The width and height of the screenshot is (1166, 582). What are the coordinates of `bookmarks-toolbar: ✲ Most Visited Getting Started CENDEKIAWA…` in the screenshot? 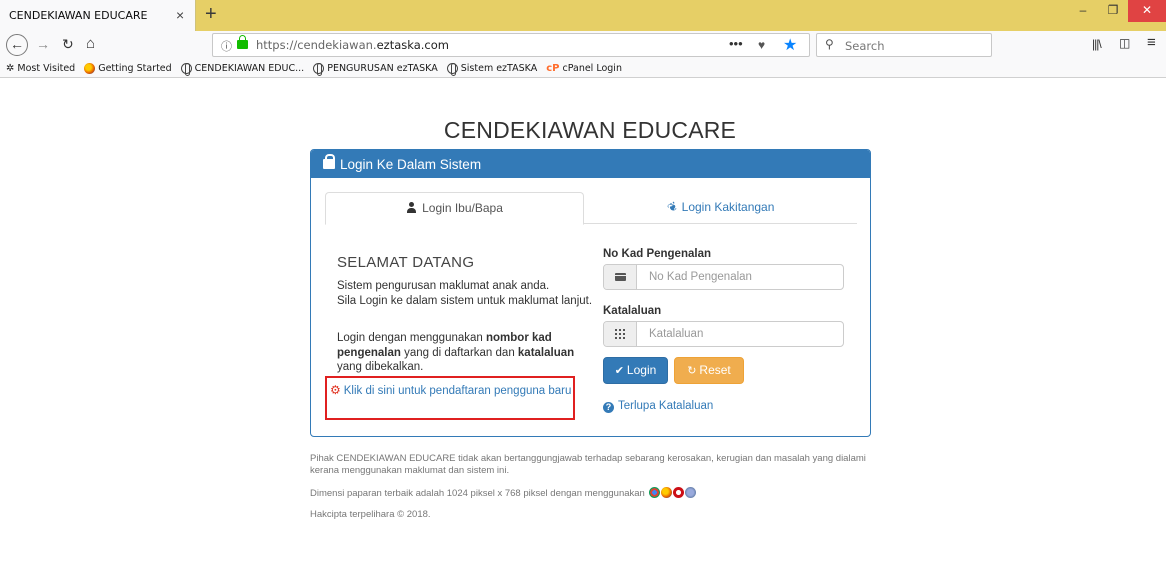 It's located at (583, 68).